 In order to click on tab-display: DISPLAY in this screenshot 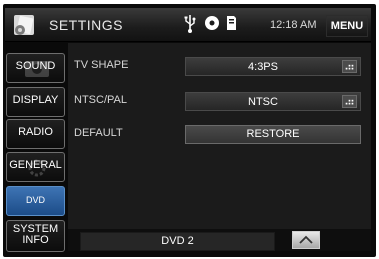, I will do `click(35, 102)`.